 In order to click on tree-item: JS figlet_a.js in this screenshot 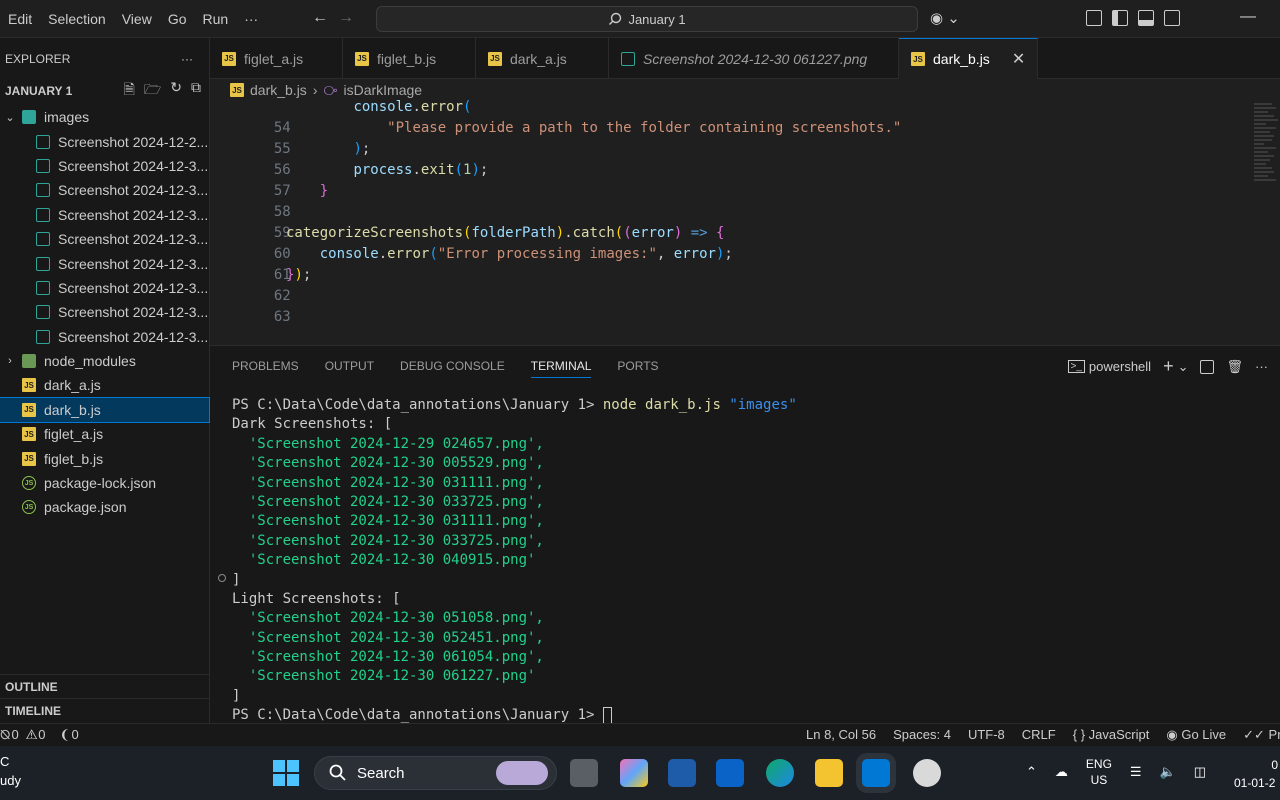, I will do `click(104, 434)`.